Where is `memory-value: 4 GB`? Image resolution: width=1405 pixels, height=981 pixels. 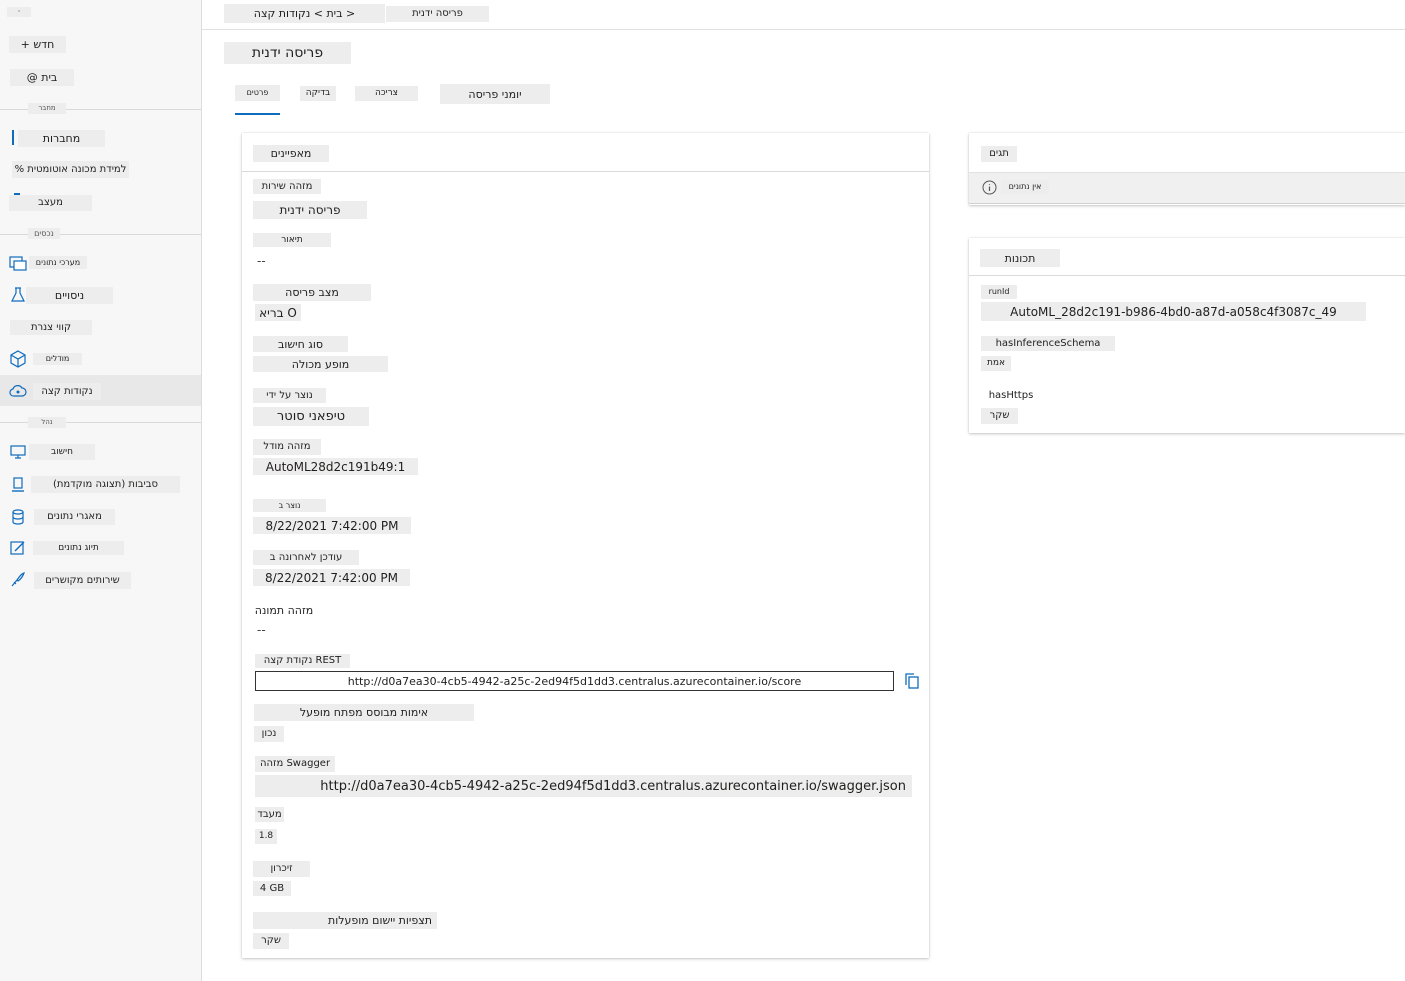 memory-value: 4 GB is located at coordinates (272, 888).